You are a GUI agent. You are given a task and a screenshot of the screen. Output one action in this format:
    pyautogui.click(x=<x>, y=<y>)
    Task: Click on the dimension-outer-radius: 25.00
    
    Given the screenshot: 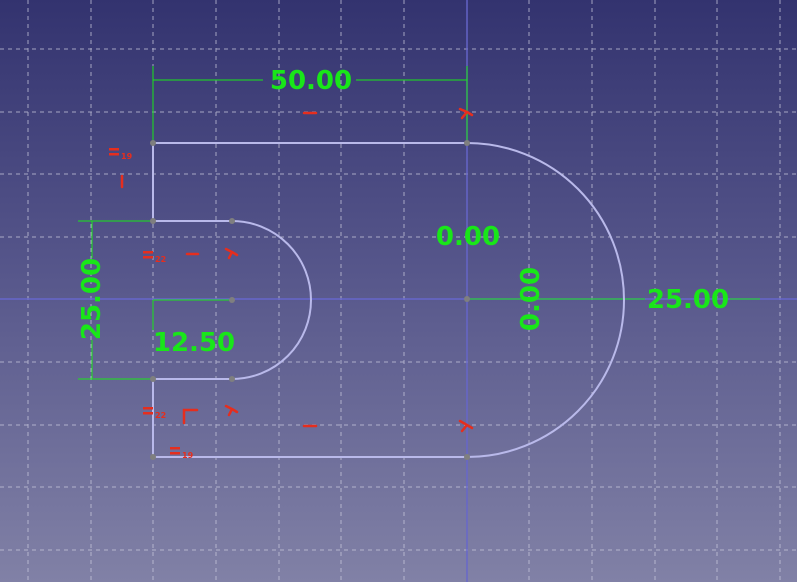 What is the action you would take?
    pyautogui.click(x=688, y=300)
    